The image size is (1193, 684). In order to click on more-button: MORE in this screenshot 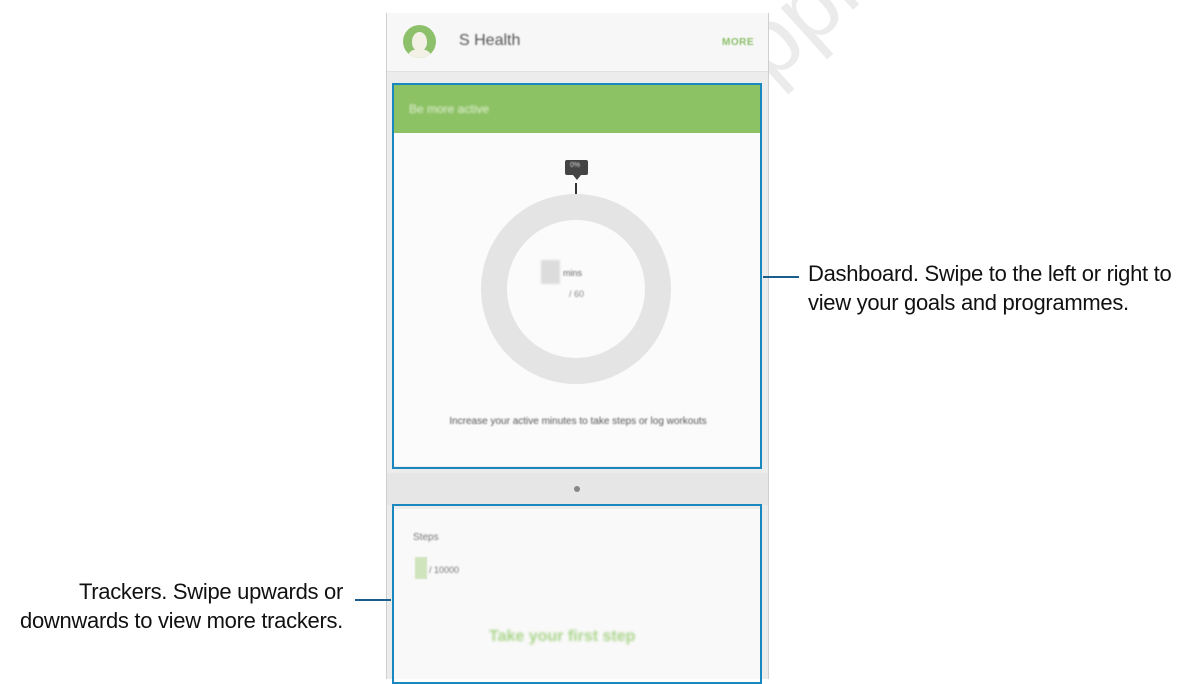, I will do `click(738, 42)`.